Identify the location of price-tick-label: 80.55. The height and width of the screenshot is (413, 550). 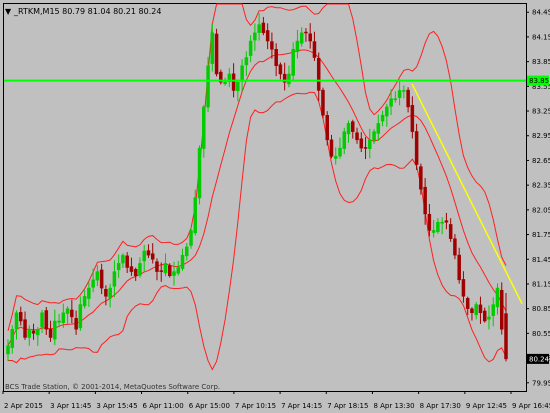
(541, 334).